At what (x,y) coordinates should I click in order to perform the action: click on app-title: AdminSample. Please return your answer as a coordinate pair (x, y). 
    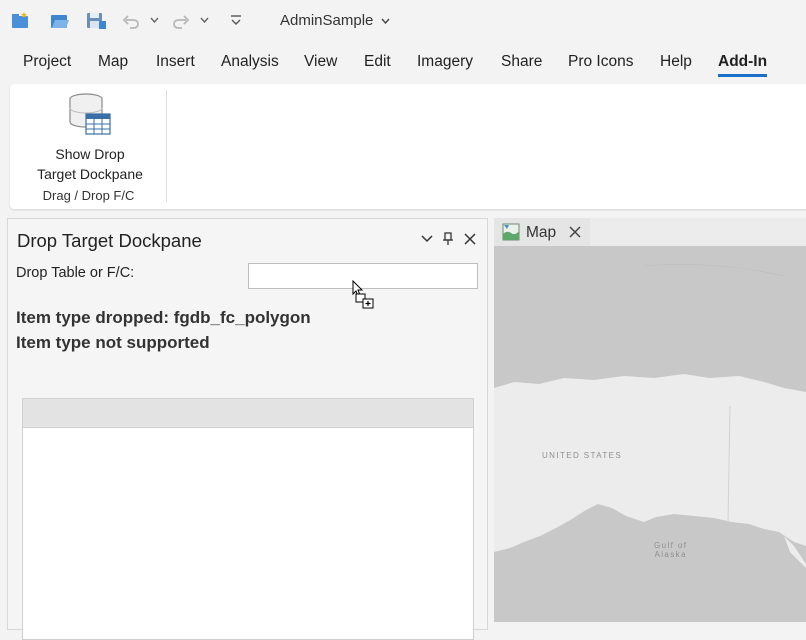
    Looking at the image, I should click on (335, 20).